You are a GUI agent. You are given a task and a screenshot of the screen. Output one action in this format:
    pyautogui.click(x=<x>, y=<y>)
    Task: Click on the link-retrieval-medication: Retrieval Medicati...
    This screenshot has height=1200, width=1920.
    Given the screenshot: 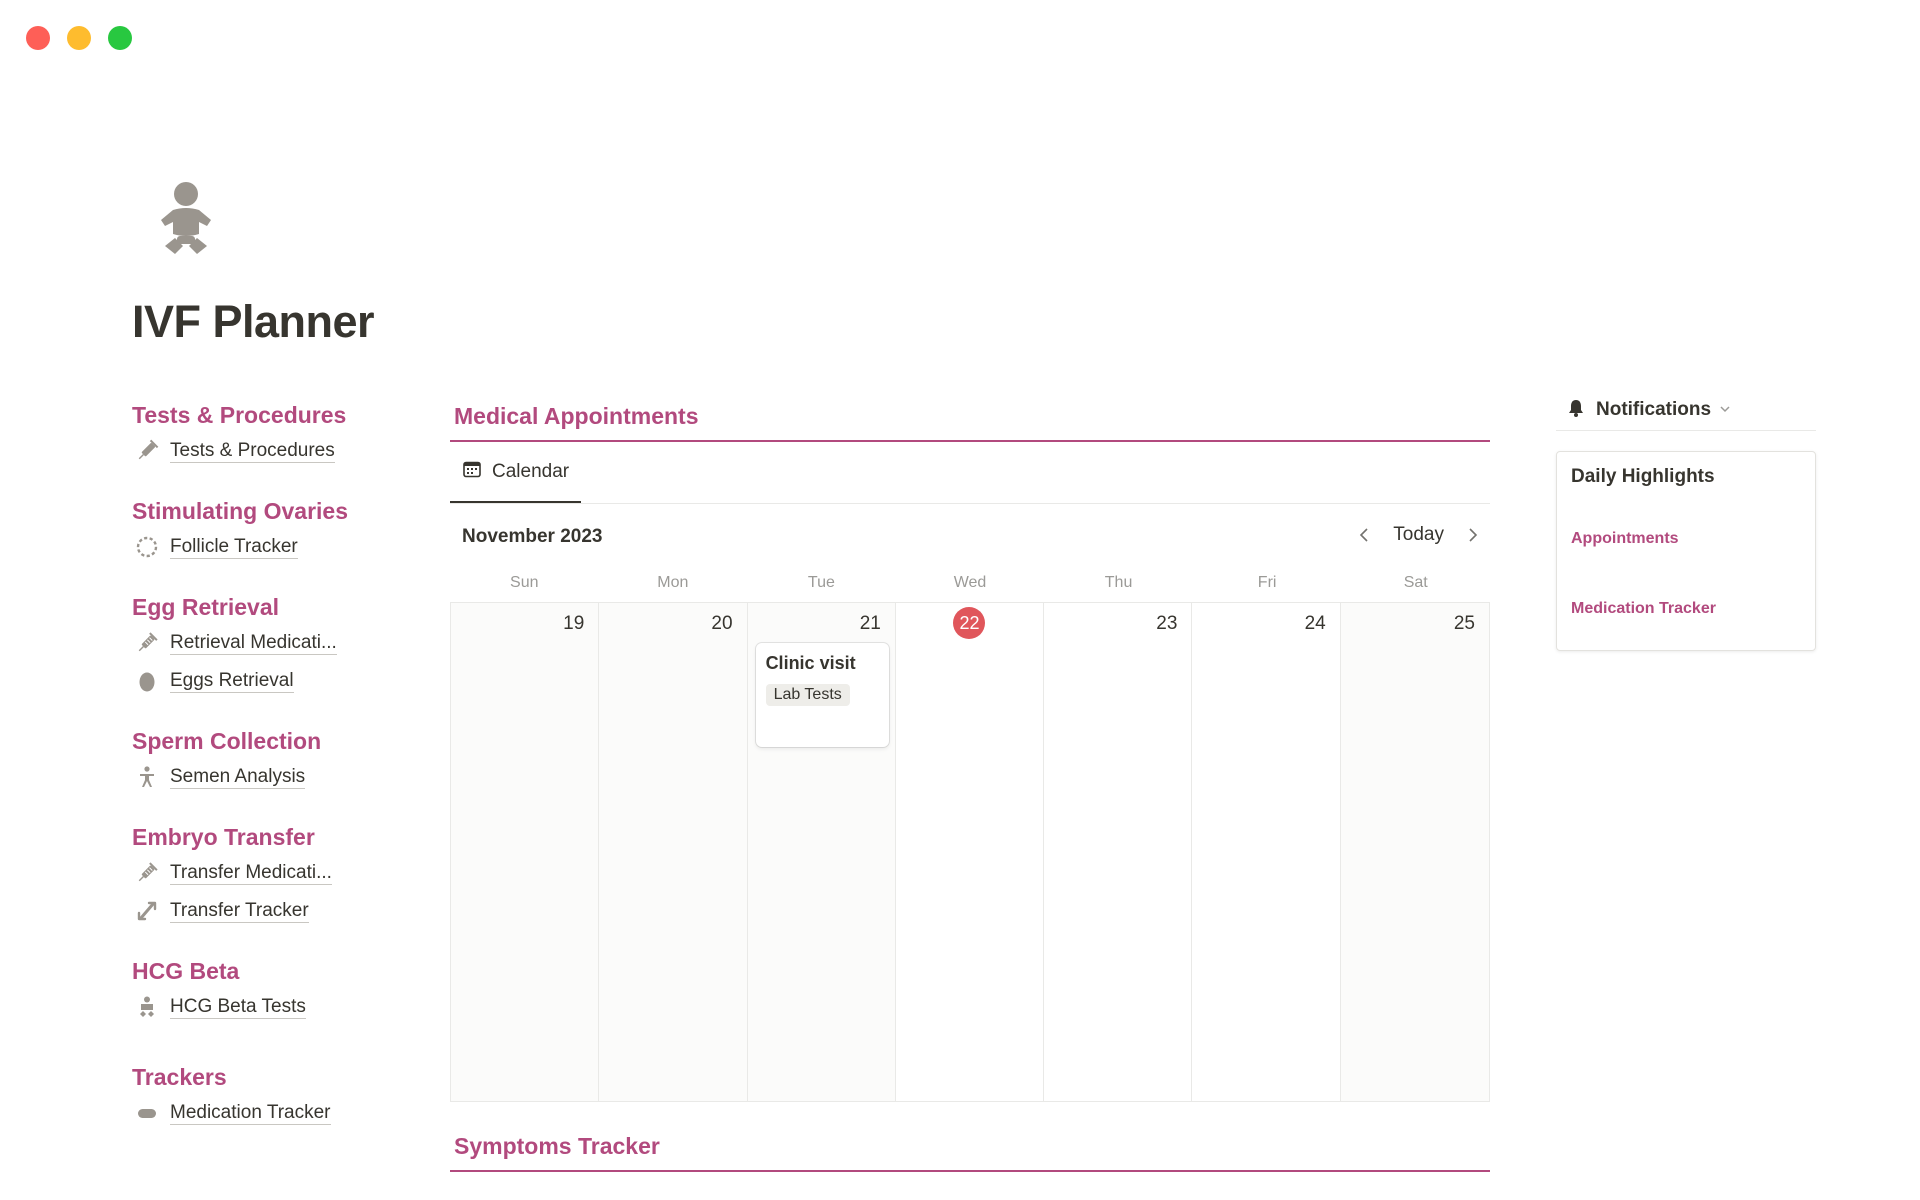 What is the action you would take?
    pyautogui.click(x=252, y=643)
    